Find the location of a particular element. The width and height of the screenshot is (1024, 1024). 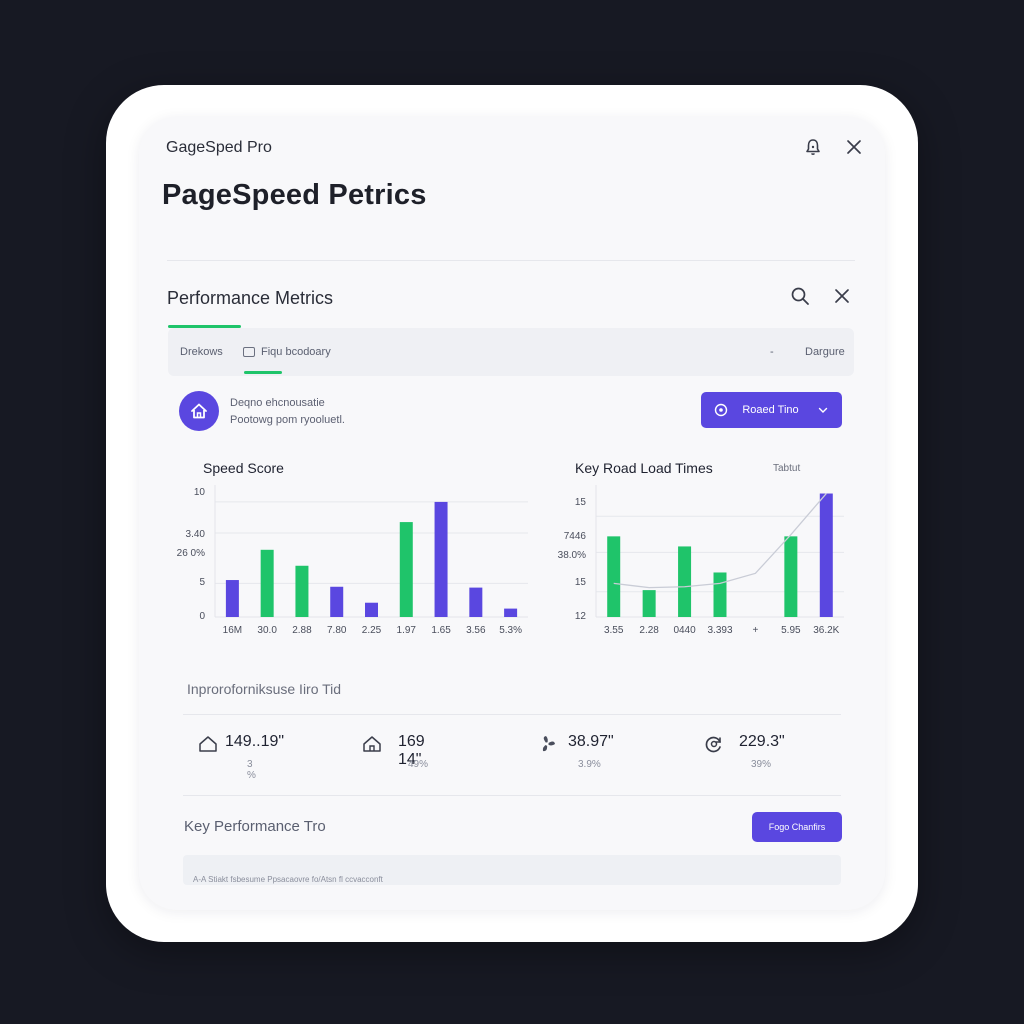

info-line-2: Pootowg pom ryooluetl. is located at coordinates (287, 420).